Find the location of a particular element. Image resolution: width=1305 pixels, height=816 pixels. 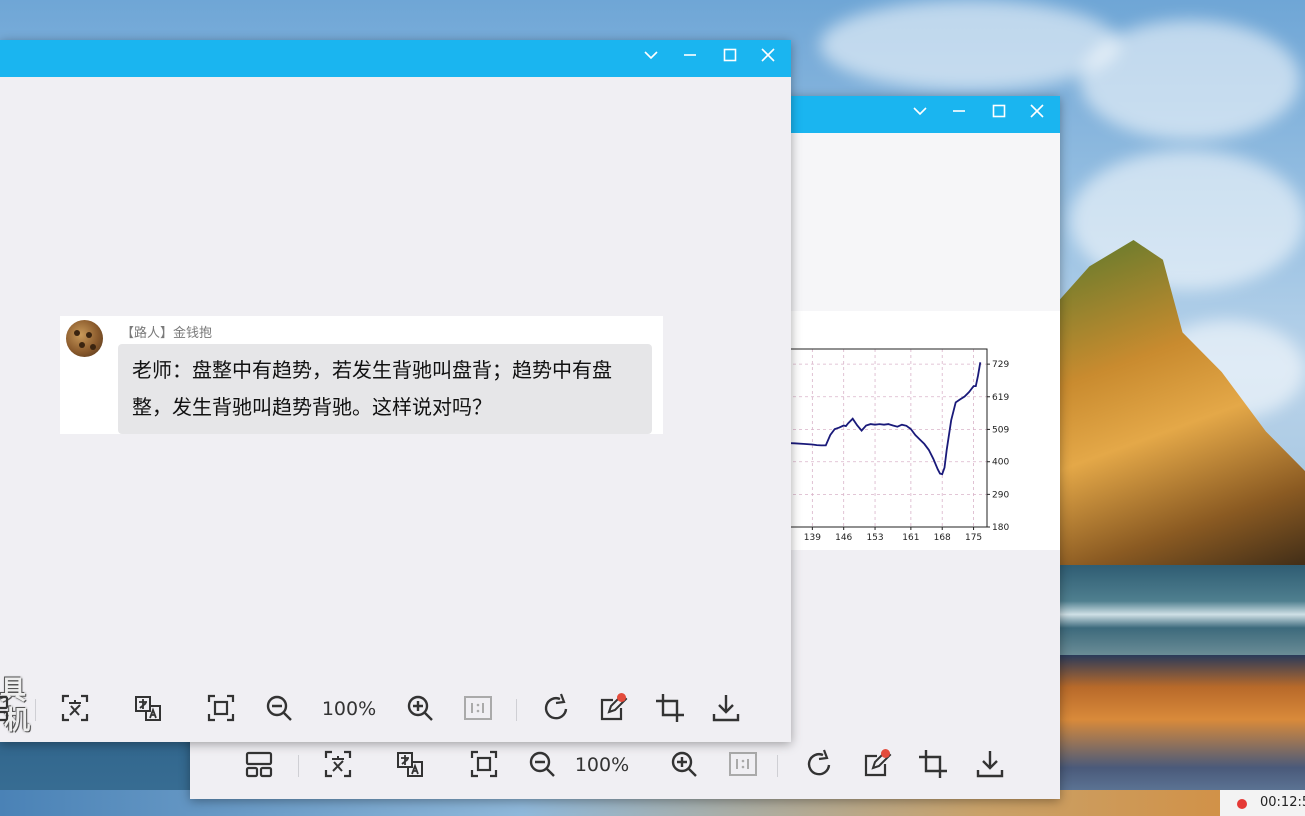

sea is located at coordinates (1182, 610).